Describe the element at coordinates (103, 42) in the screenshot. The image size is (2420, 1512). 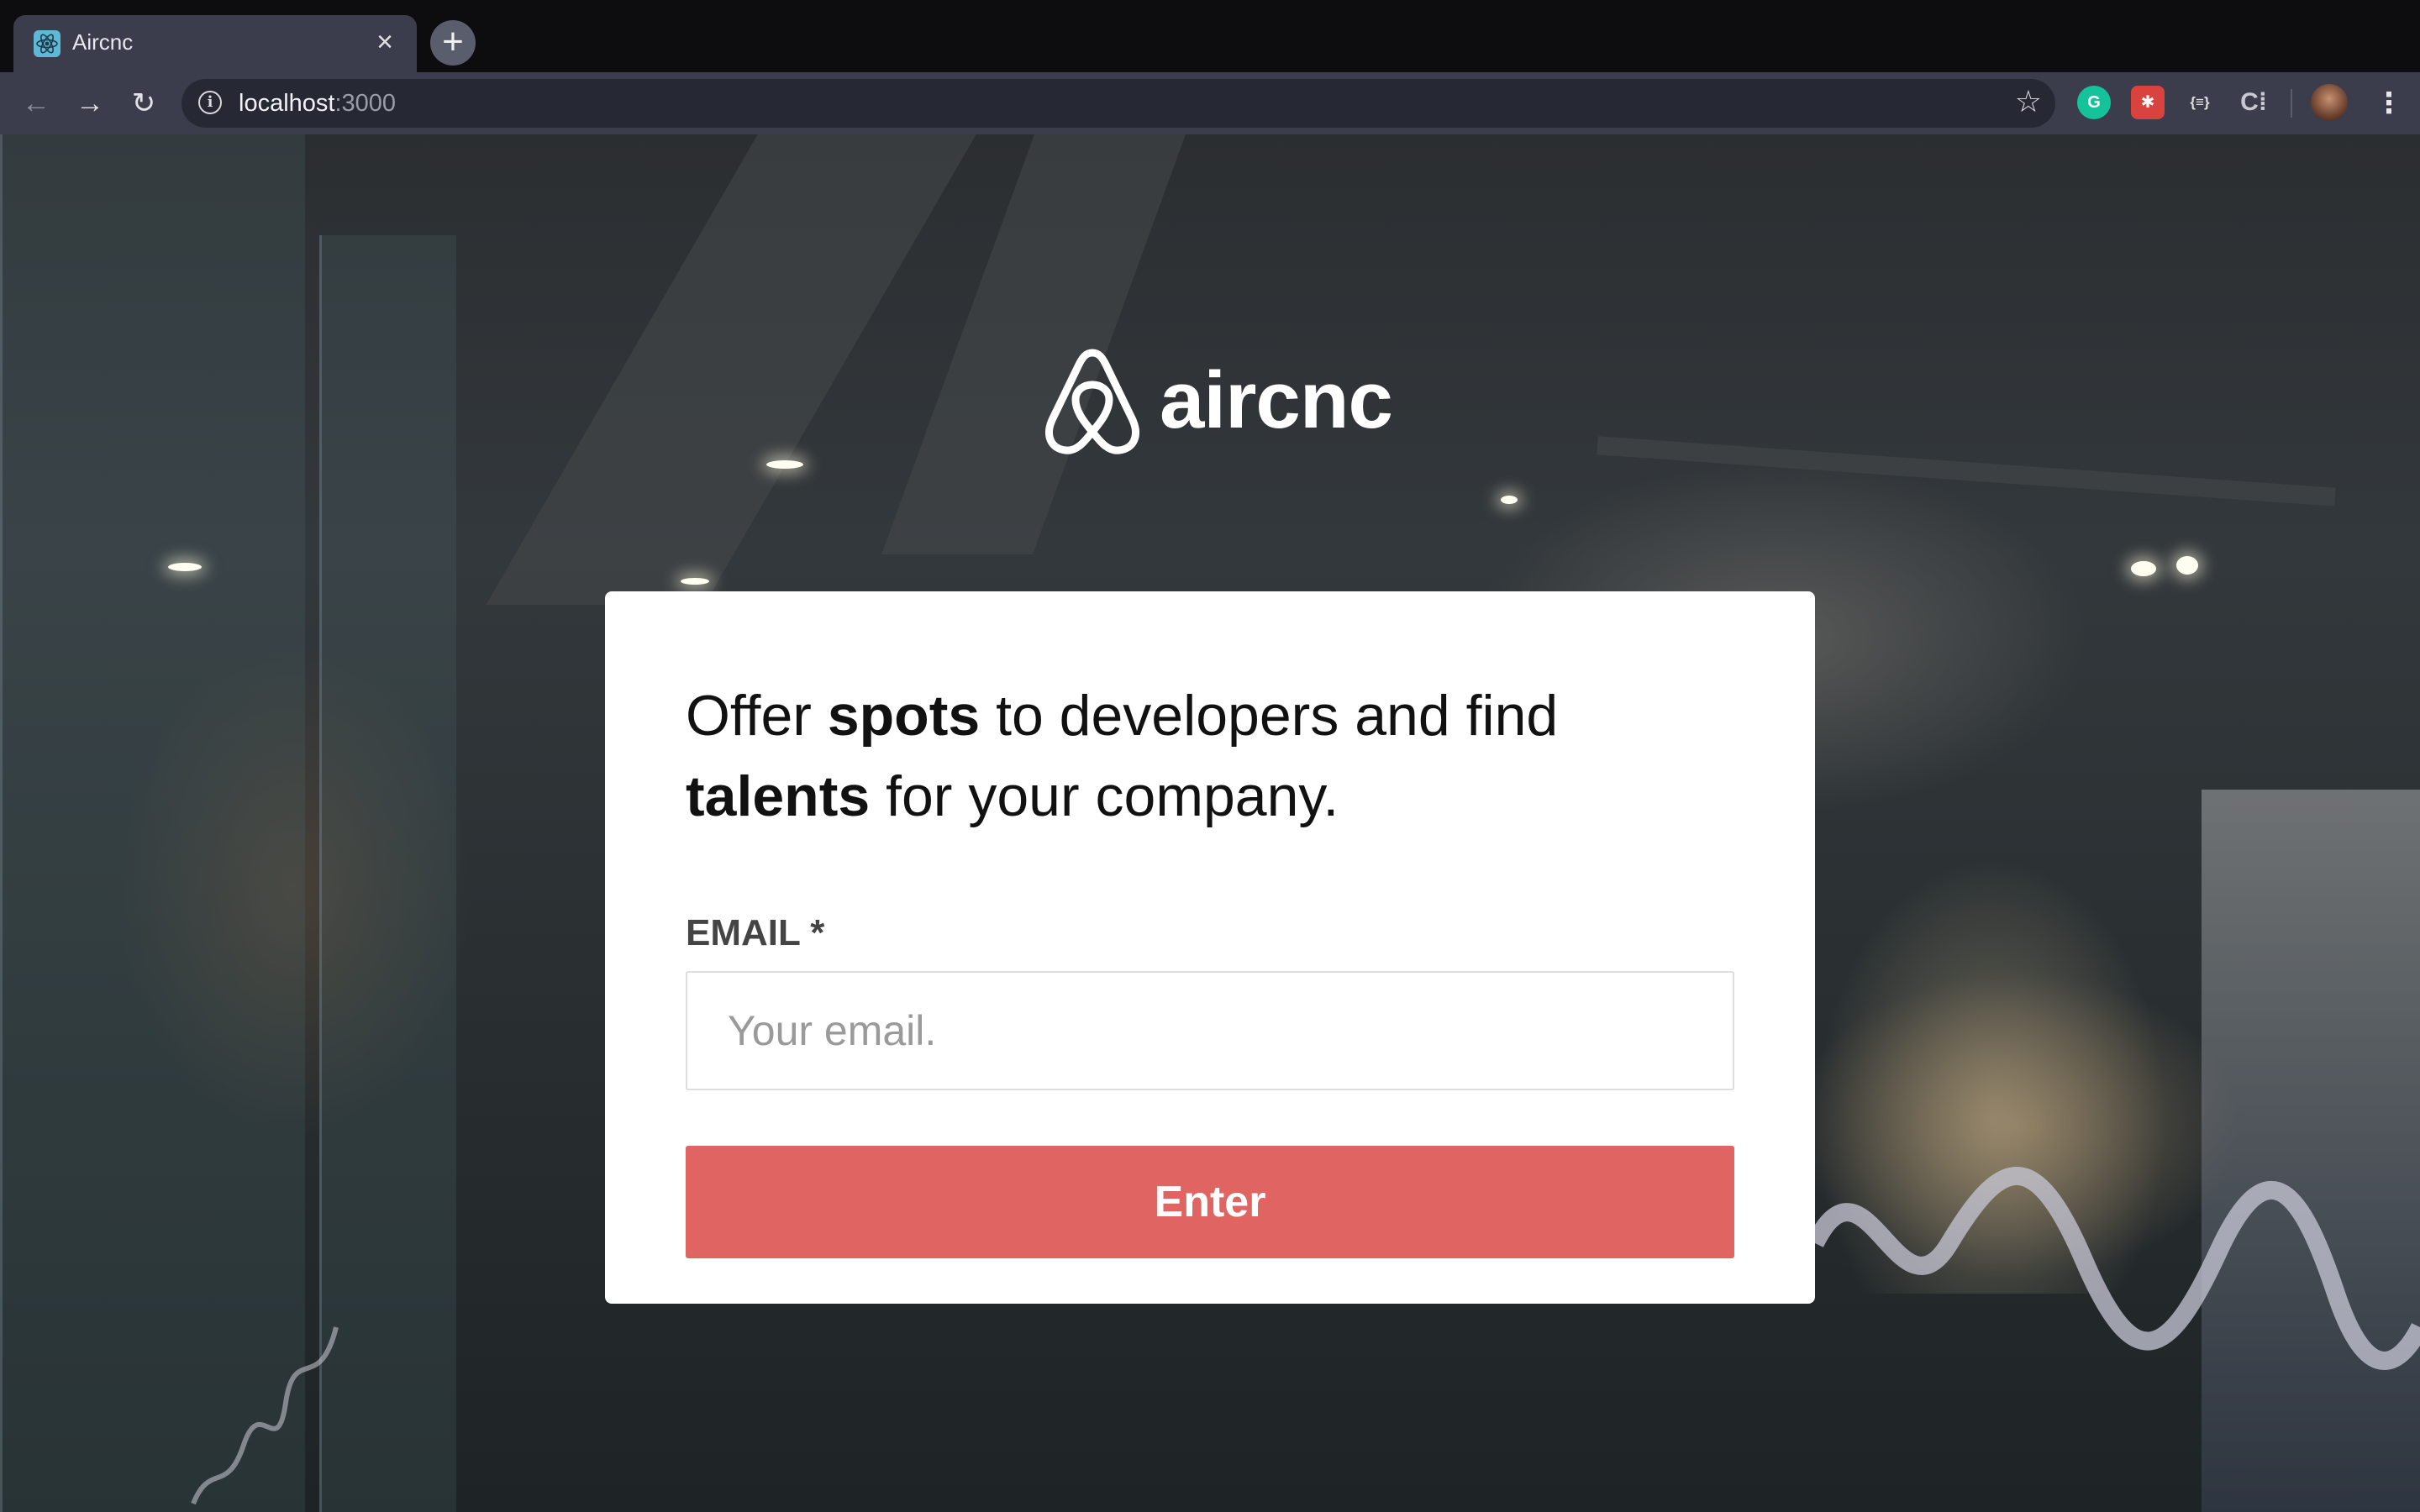
I see `tab-title: Aircnc` at that location.